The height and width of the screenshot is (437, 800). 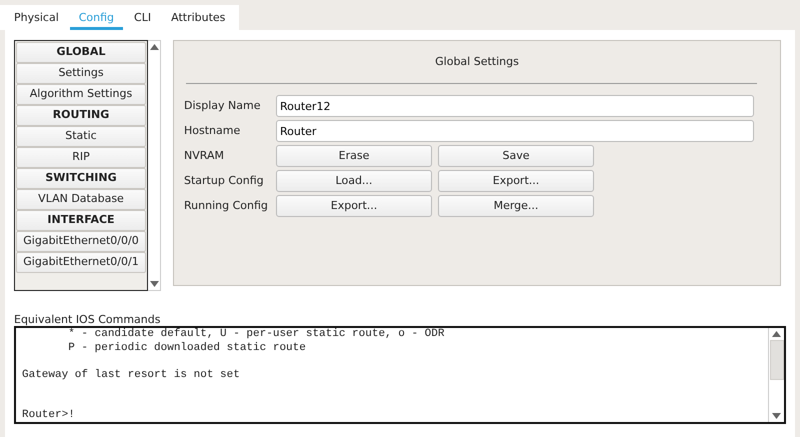 I want to click on section-header: ROUTING, so click(x=81, y=115).